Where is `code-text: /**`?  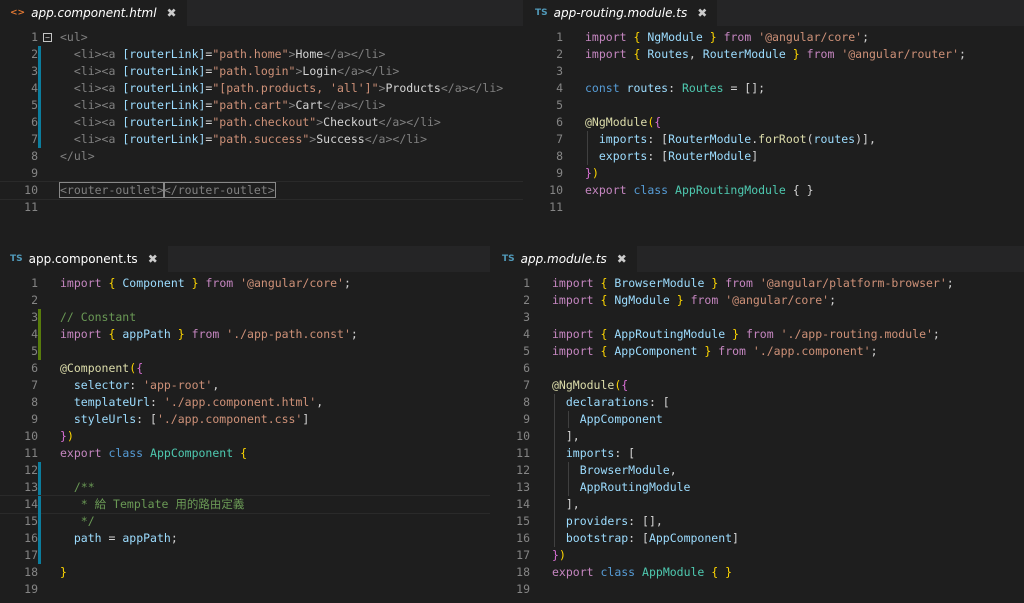 code-text: /** is located at coordinates (84, 487).